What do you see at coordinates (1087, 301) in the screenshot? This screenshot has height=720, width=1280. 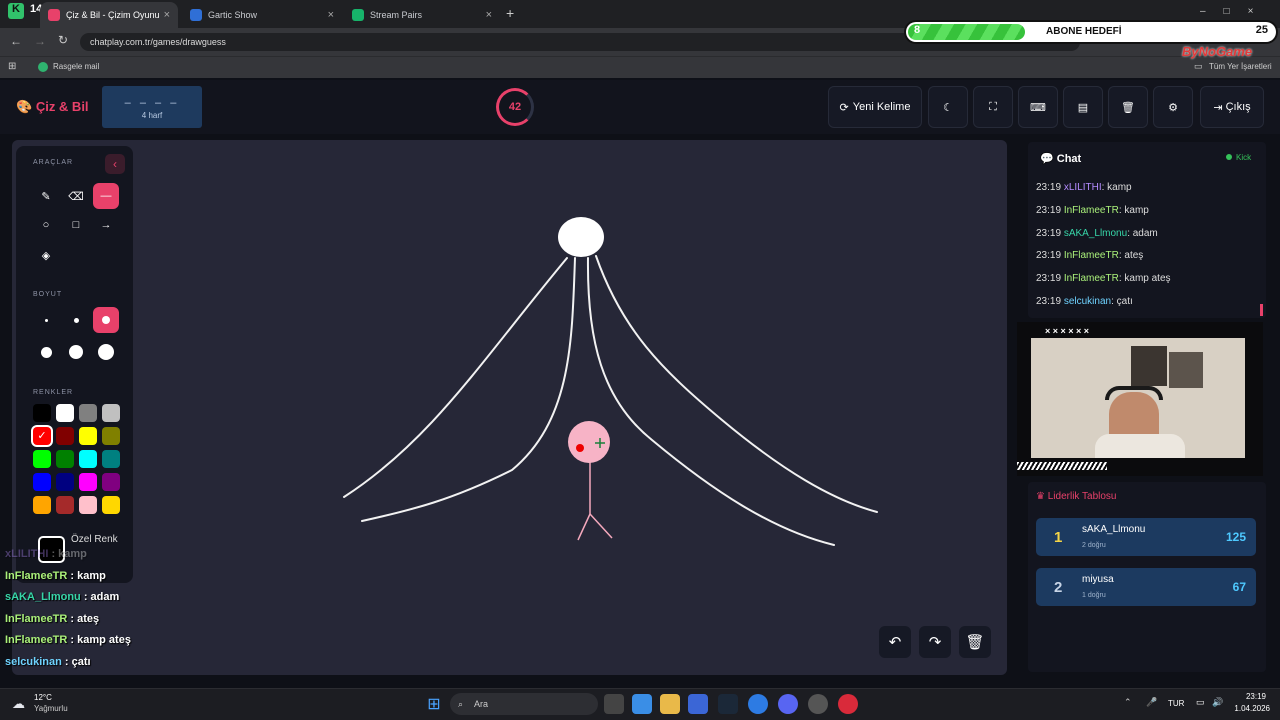 I see `chat-user: selcukinan` at bounding box center [1087, 301].